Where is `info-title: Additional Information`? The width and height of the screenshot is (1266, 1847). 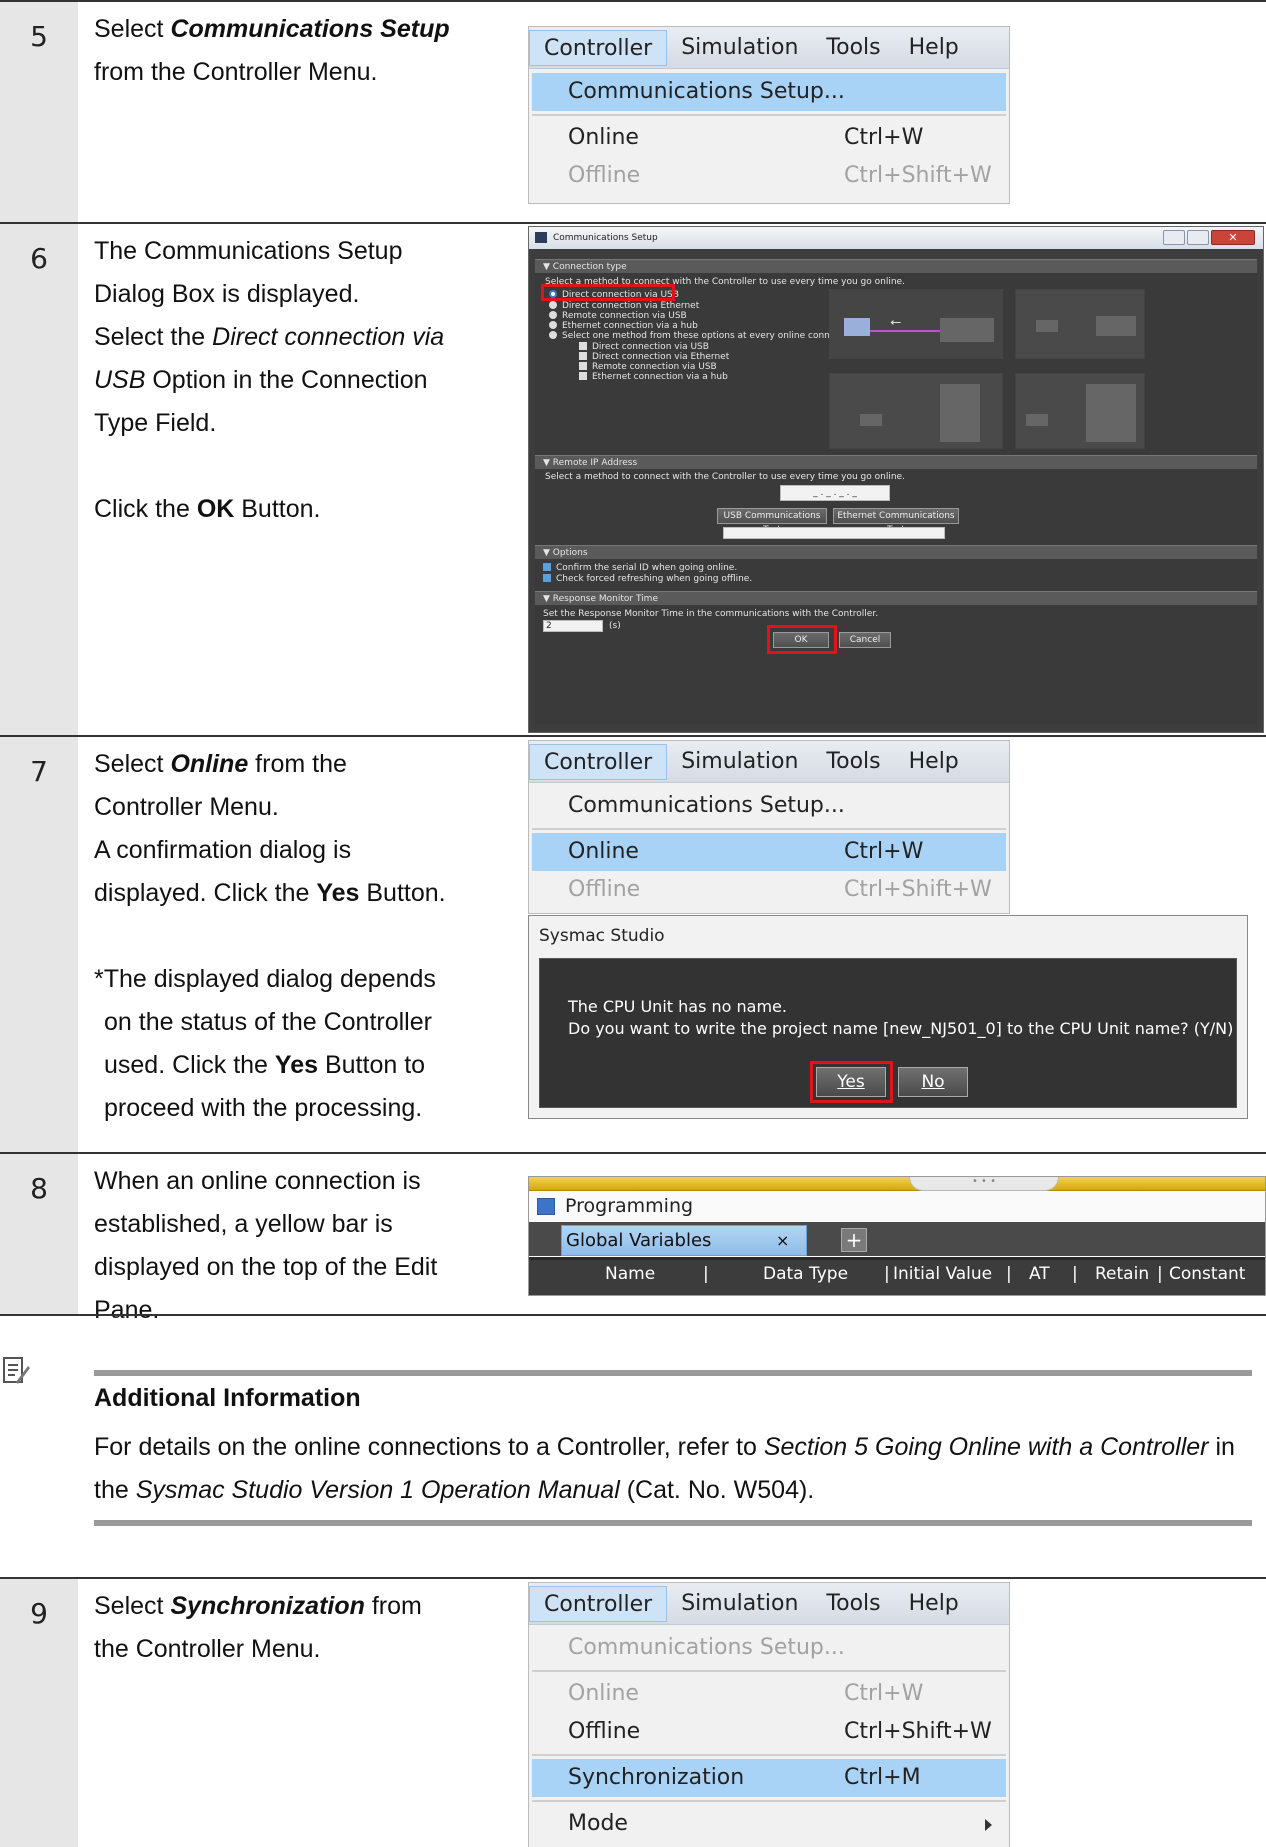
info-title: Additional Information is located at coordinates (227, 1398).